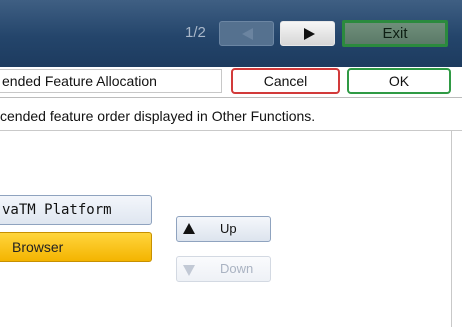 Image resolution: width=462 pixels, height=327 pixels. What do you see at coordinates (76, 247) in the screenshot?
I see `list-item-browser: Browser` at bounding box center [76, 247].